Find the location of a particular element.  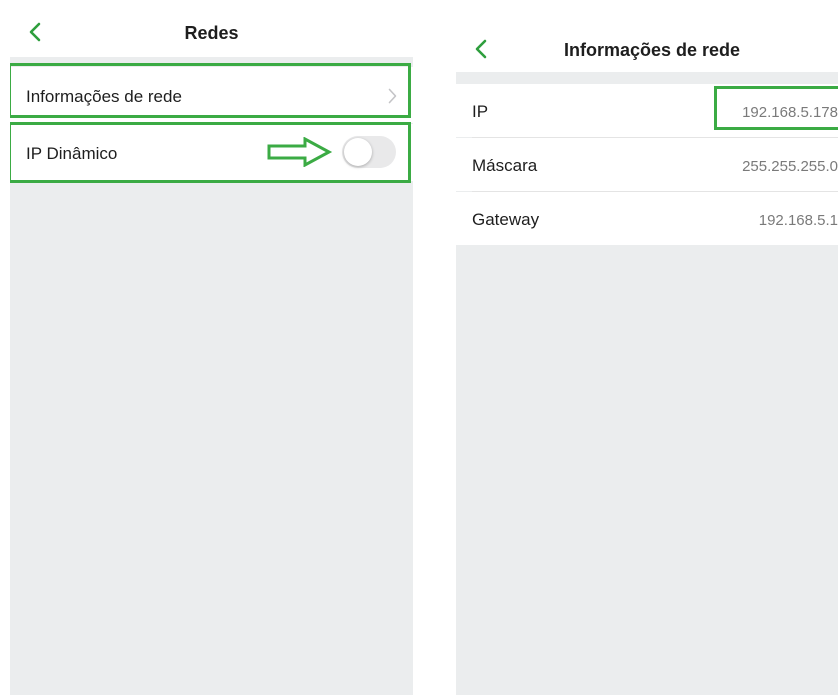

page-title: Redes is located at coordinates (211, 33).